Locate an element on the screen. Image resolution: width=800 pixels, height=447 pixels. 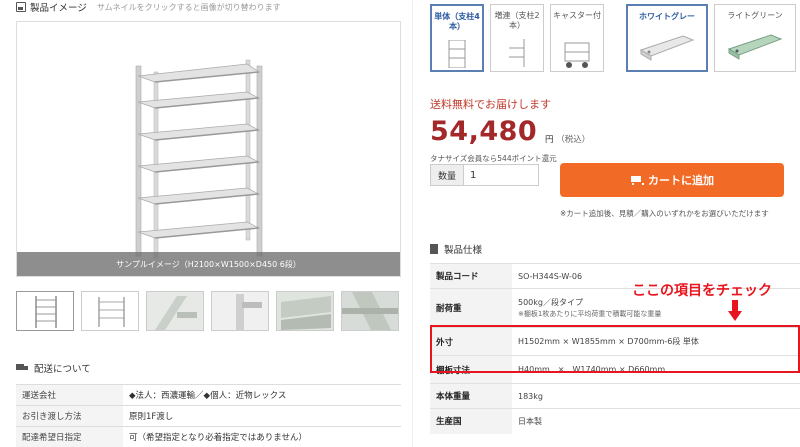
delivery-value: 可（希望指定となり必着指定ではありません） is located at coordinates (262, 436).